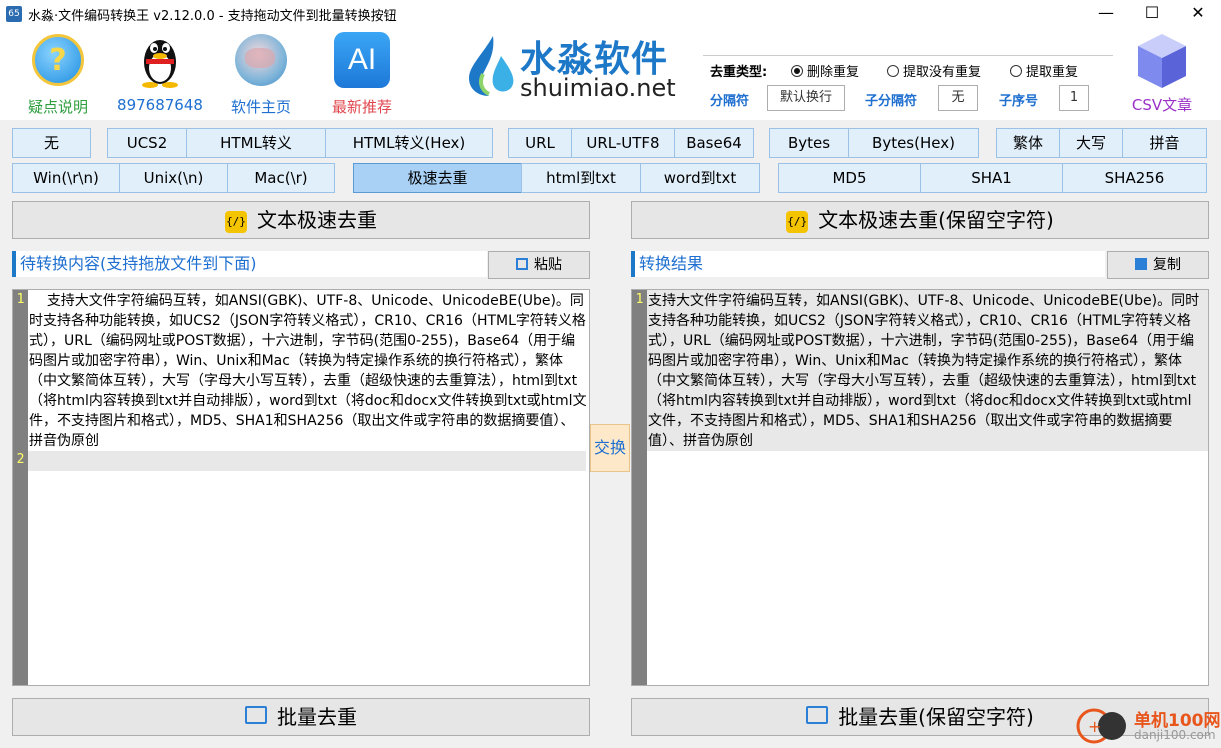 The height and width of the screenshot is (748, 1221). I want to click on btn-none: 无, so click(51, 143).